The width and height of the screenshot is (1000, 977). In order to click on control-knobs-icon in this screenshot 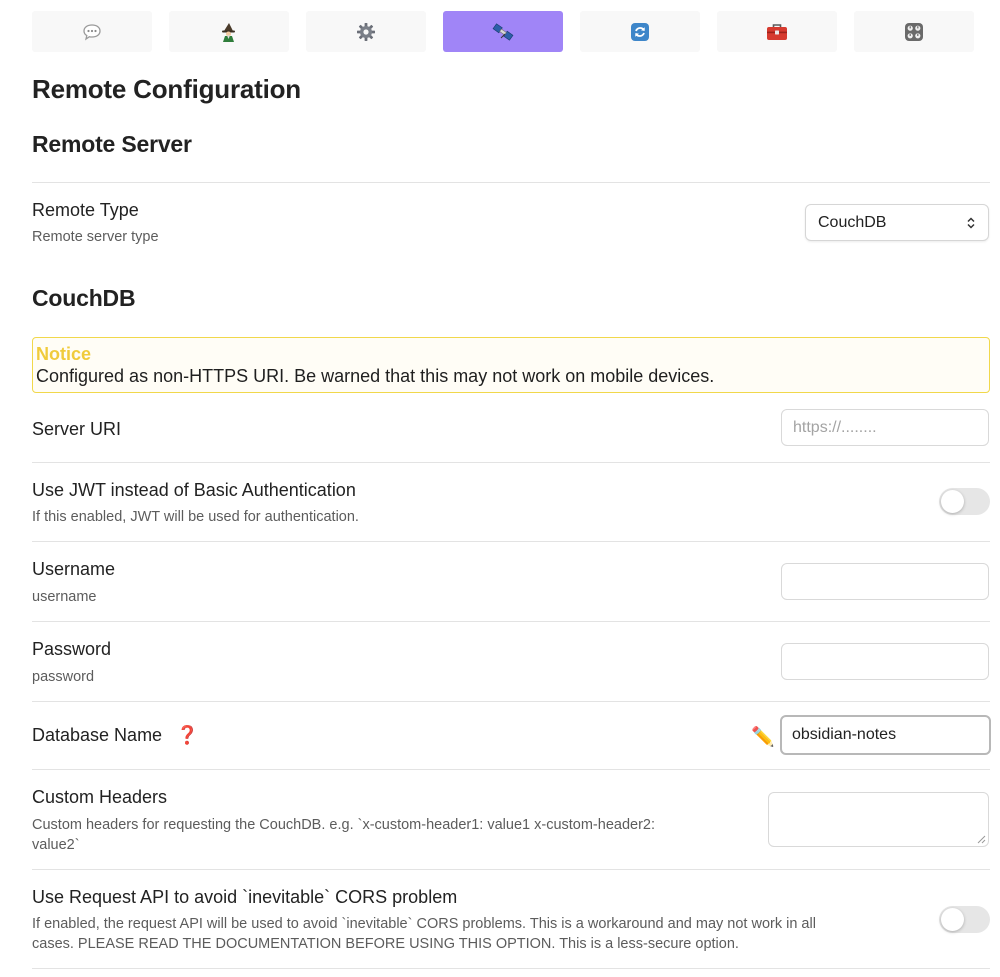, I will do `click(914, 31)`.